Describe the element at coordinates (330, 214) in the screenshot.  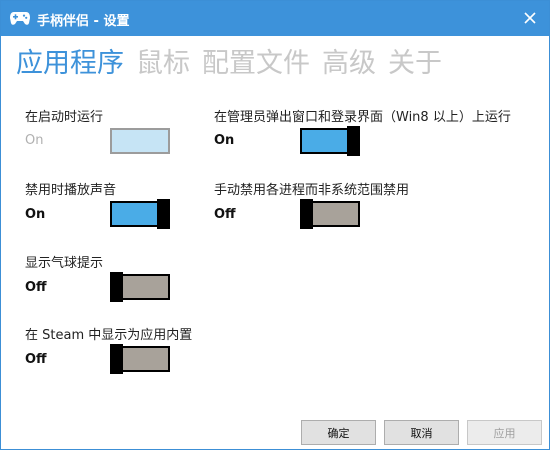
I see `manual-disable-per-process-toggle` at that location.